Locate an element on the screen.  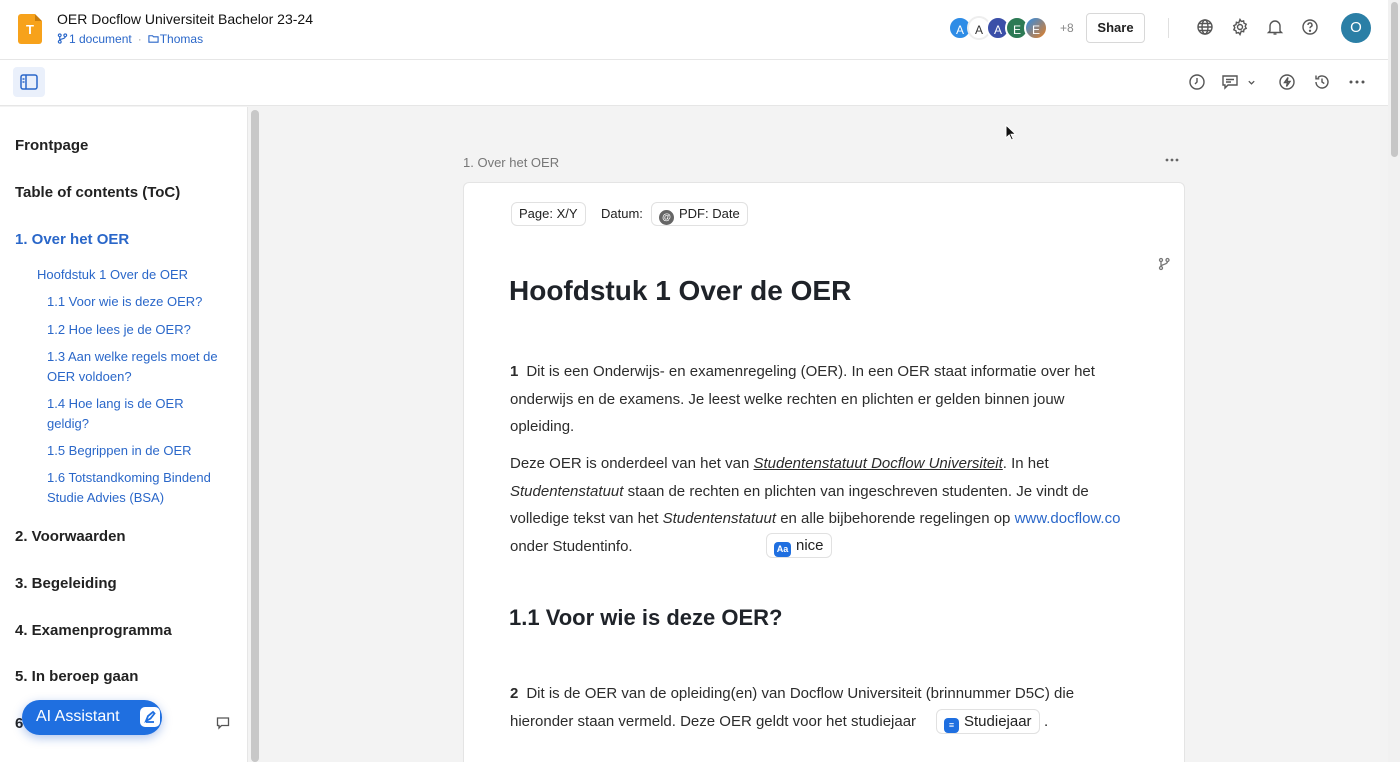
datum-label: Datum: is located at coordinates (622, 213).